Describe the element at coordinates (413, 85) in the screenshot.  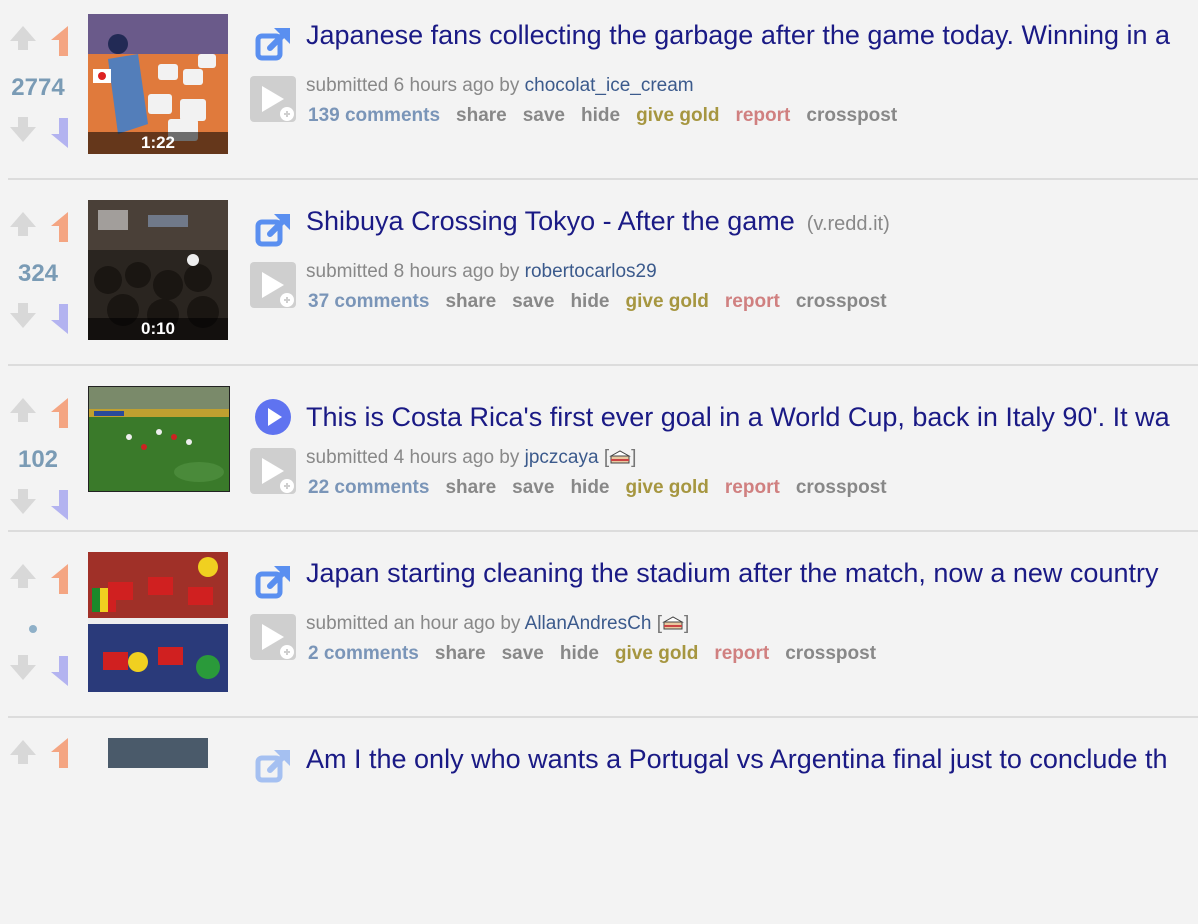
I see `submitted-text: submitted 6 hours ago by` at that location.